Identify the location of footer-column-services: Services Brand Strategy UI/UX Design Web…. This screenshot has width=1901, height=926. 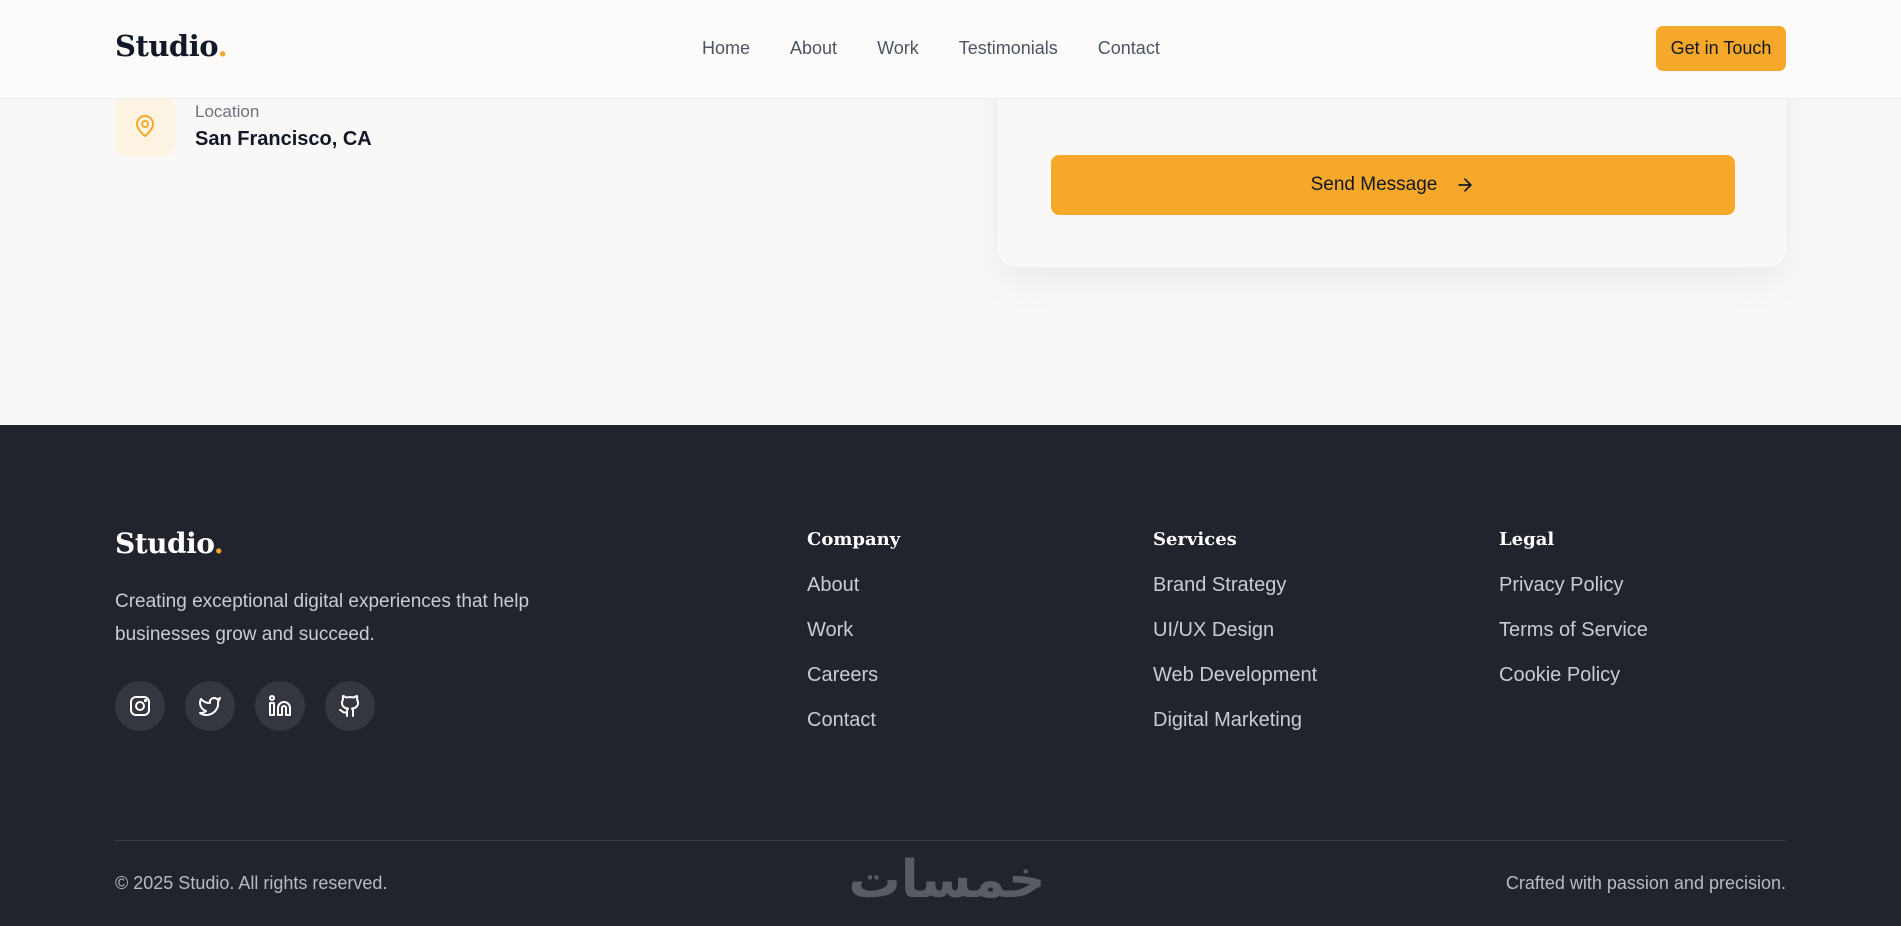
(1235, 640).